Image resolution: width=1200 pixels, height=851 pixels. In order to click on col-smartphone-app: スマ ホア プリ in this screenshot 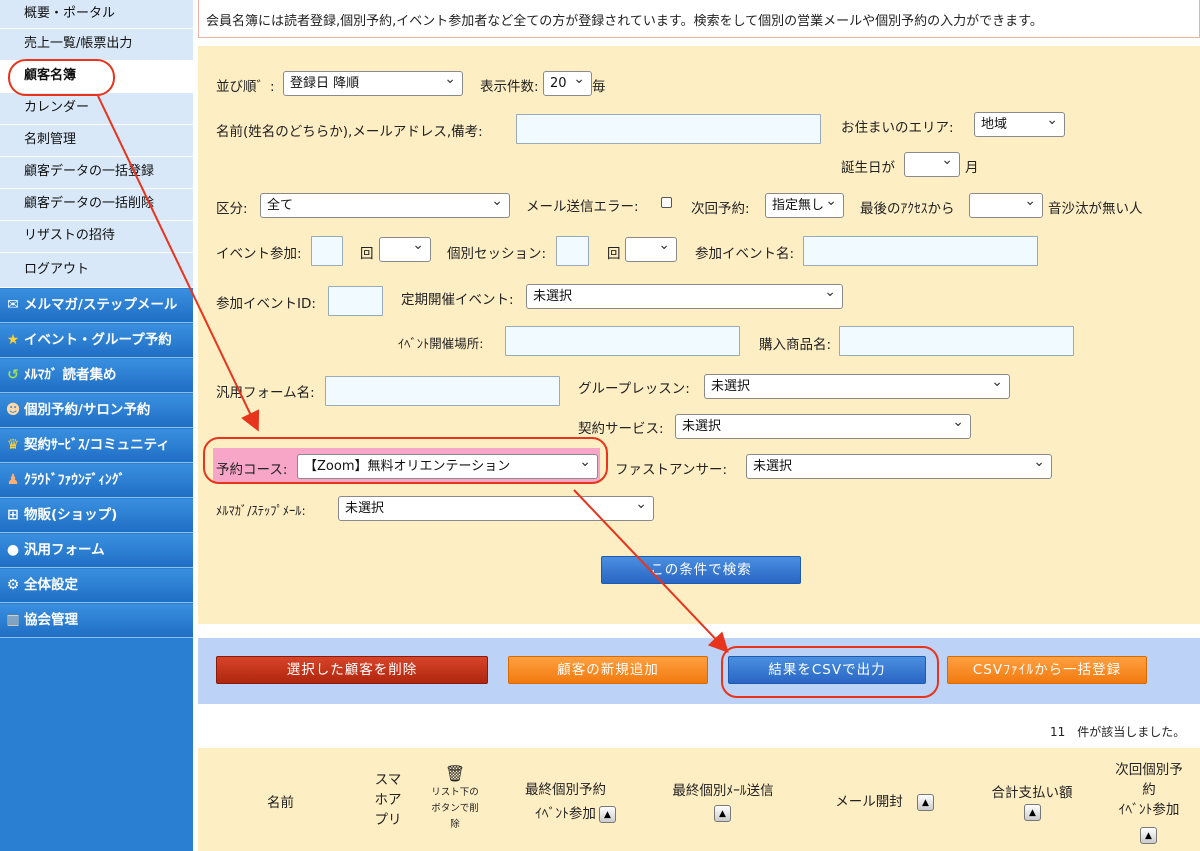, I will do `click(388, 800)`.